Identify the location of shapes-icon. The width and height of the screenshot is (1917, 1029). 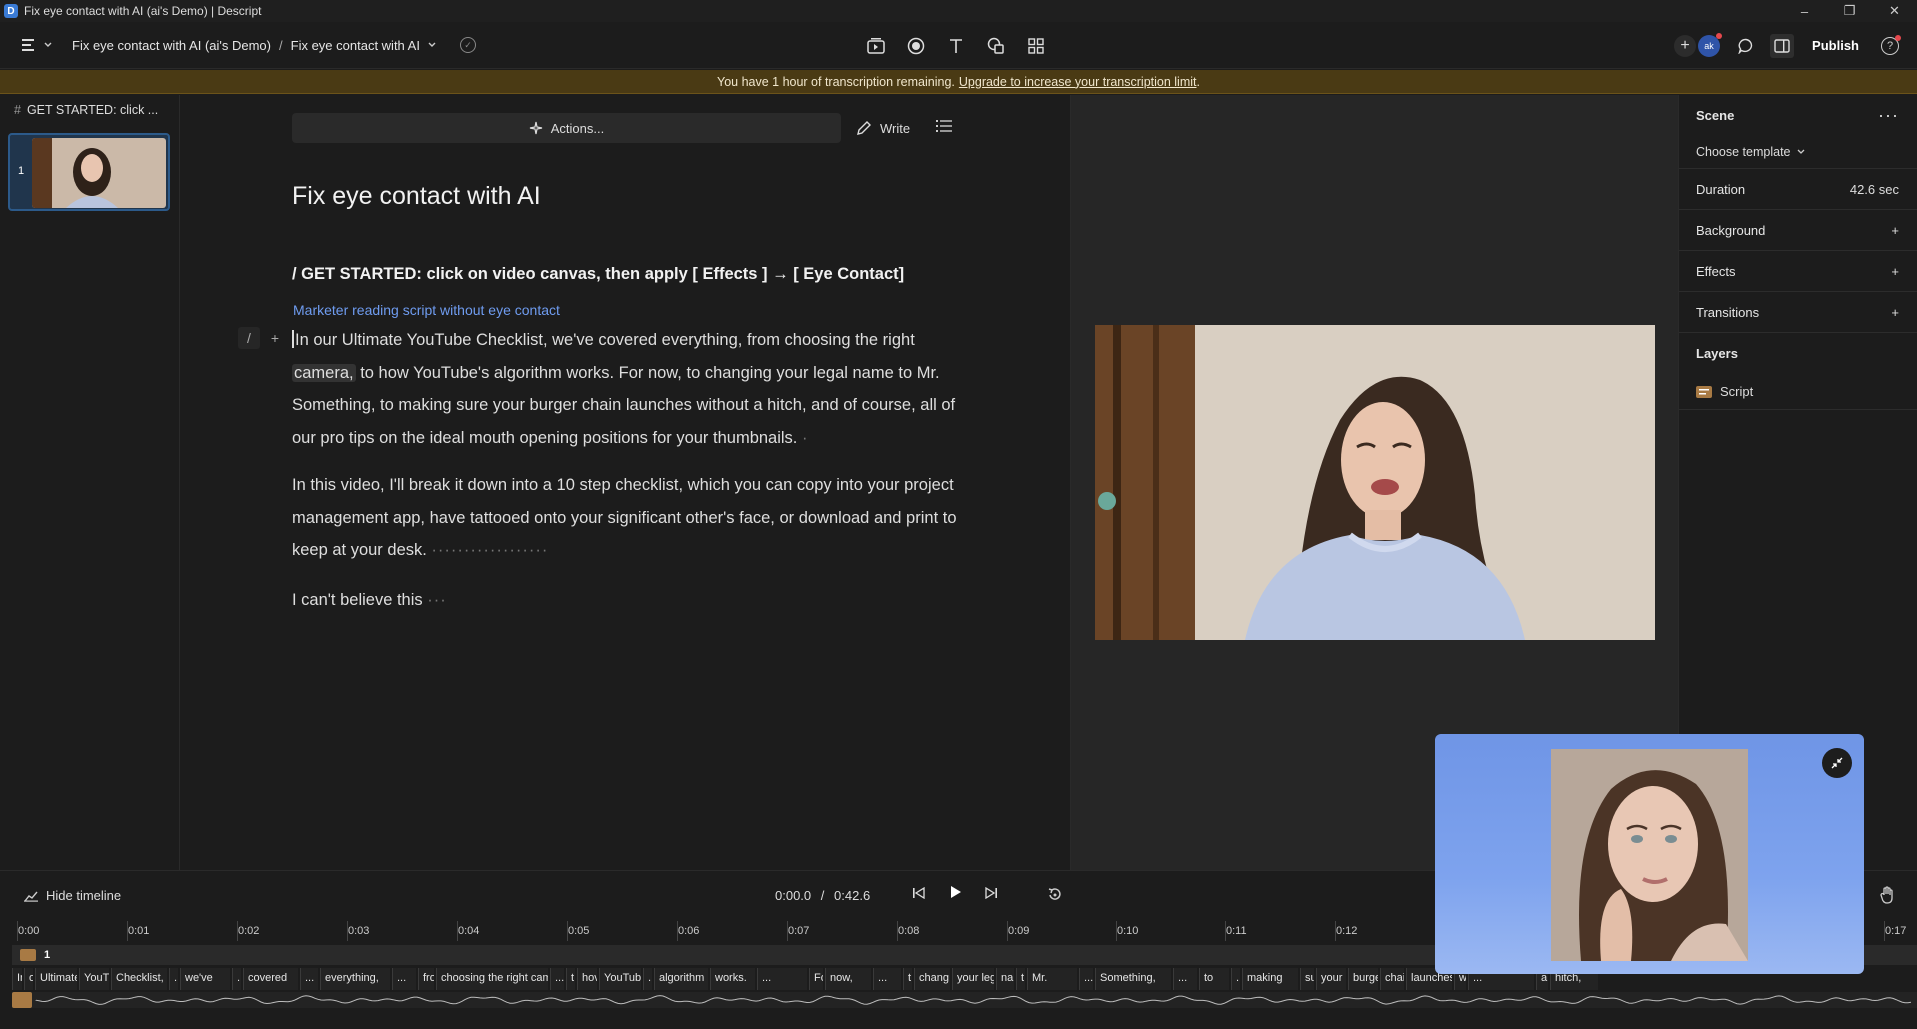
(996, 46).